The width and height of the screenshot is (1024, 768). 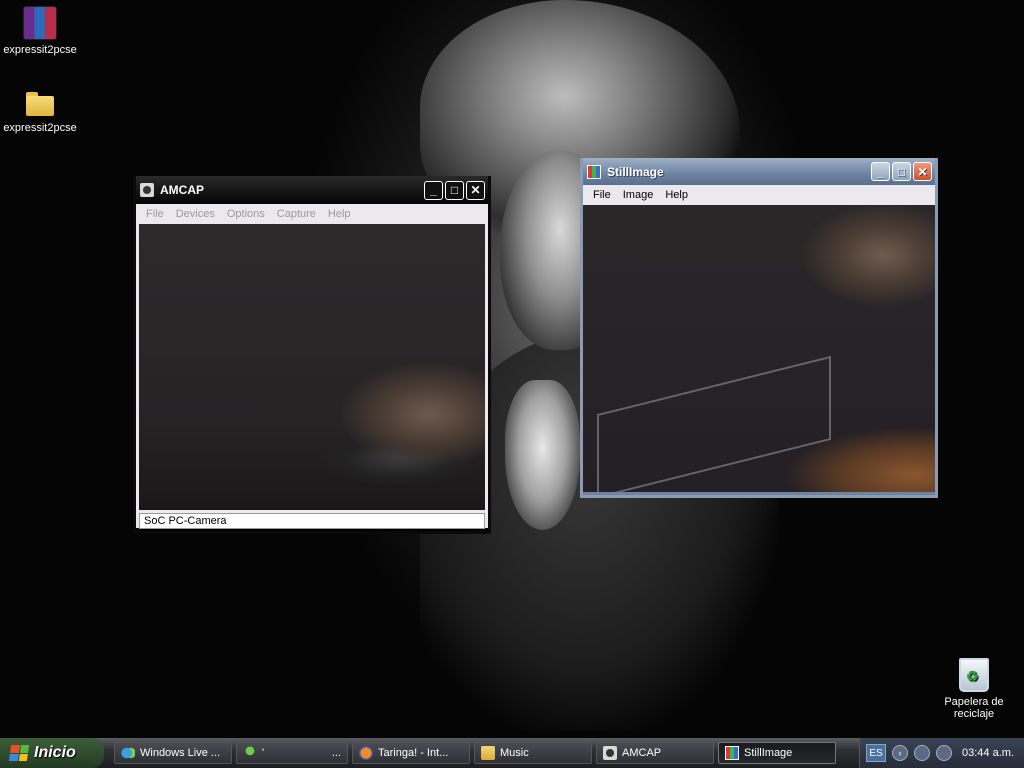 I want to click on system-tray: ES ‹ 03:44 a.m., so click(x=941, y=753).